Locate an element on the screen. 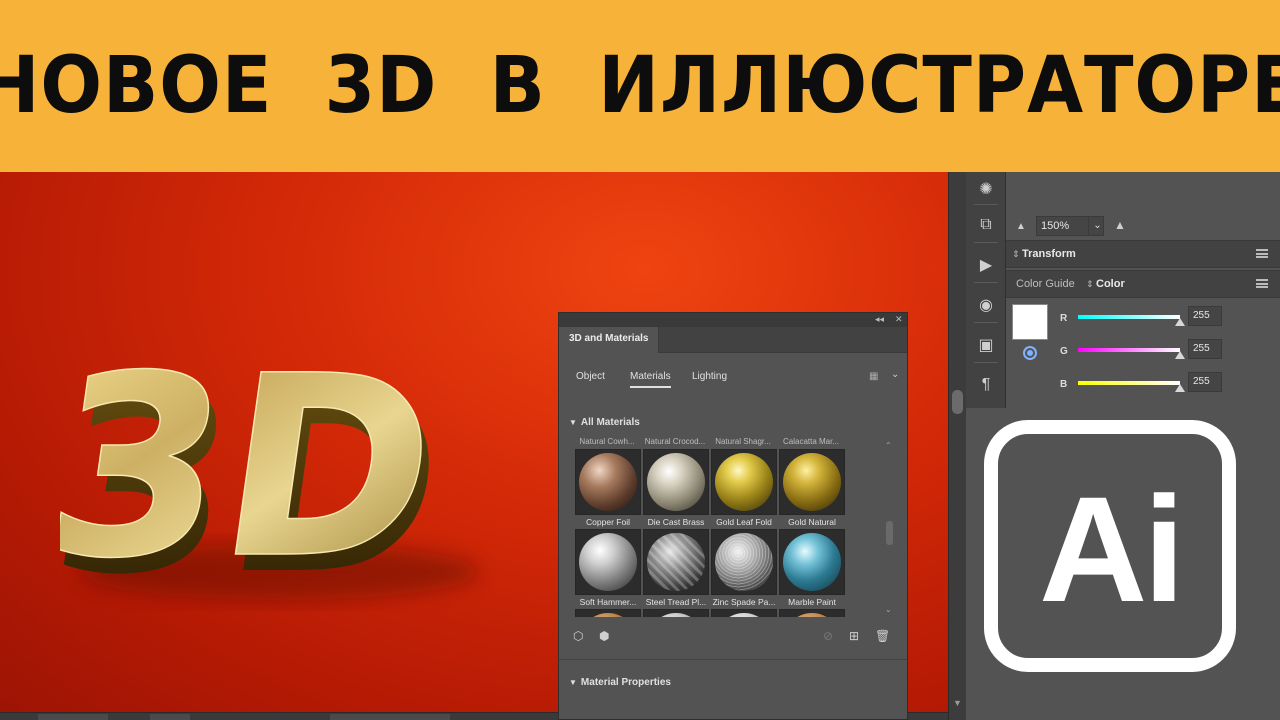  logo-text: Ai is located at coordinates (1112, 548).